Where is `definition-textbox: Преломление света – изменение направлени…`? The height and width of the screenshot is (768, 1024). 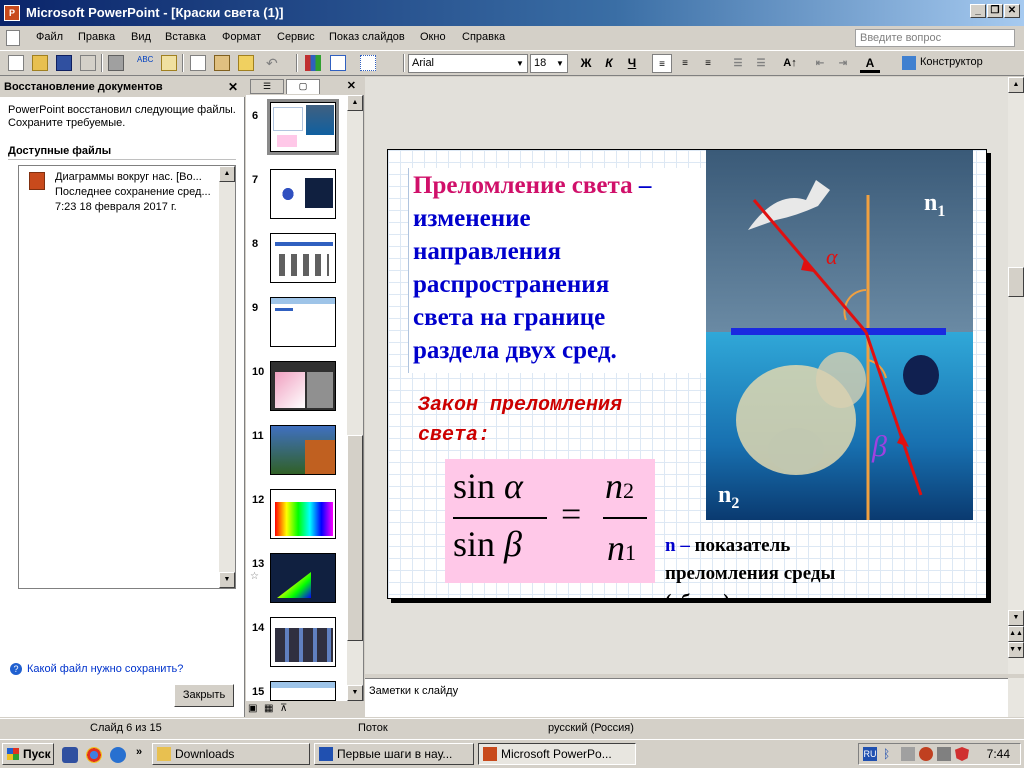
definition-textbox: Преломление света – изменение направлени… is located at coordinates (558, 270).